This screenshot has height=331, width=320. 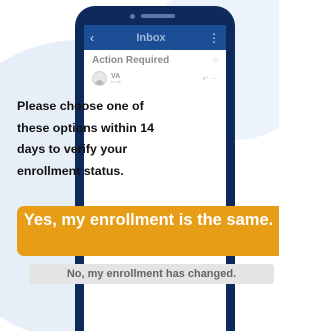 I want to click on email-subject-row: Action Required ☆, so click(x=155, y=58).